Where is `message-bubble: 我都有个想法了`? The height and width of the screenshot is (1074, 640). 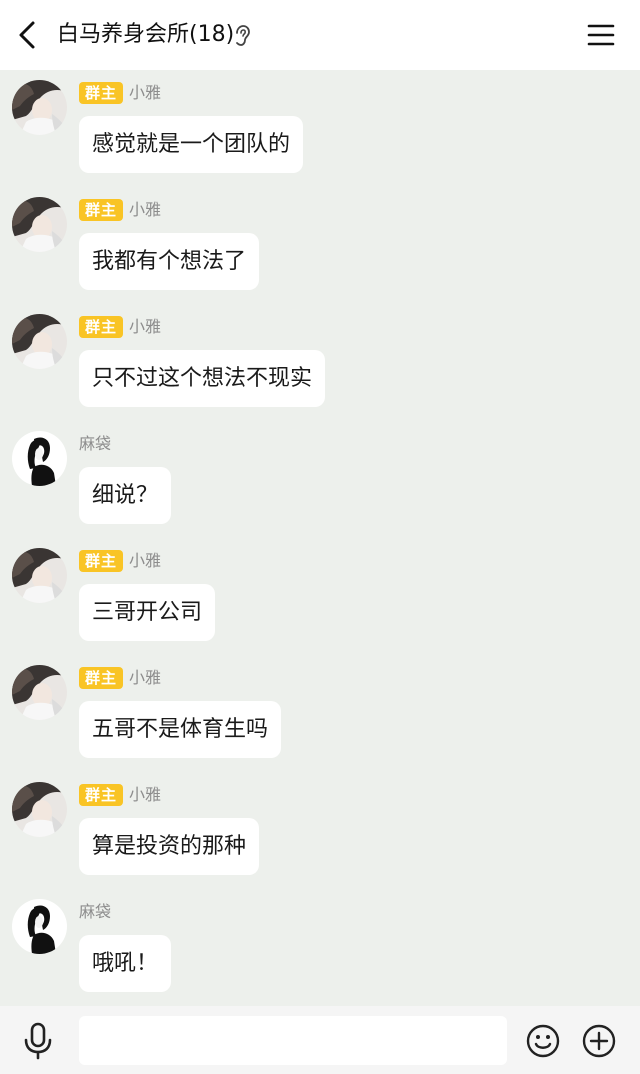 message-bubble: 我都有个想法了 is located at coordinates (169, 261).